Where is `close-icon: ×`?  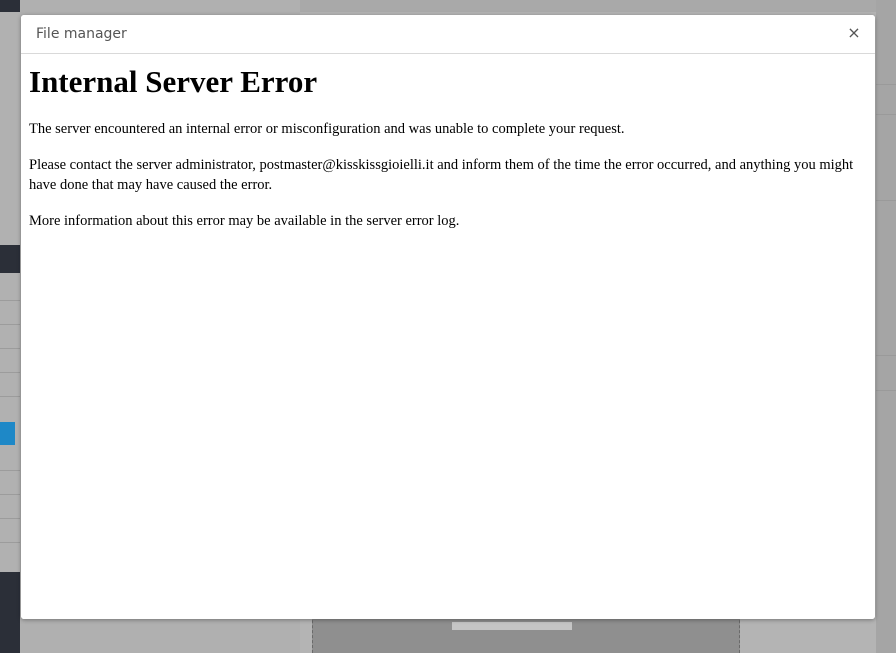
close-icon: × is located at coordinates (854, 33).